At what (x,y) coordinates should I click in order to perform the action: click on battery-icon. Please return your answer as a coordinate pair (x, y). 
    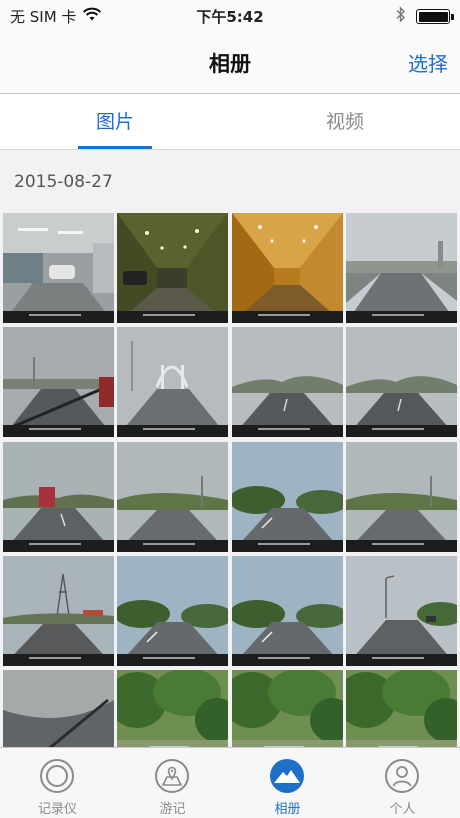
    Looking at the image, I should click on (435, 16).